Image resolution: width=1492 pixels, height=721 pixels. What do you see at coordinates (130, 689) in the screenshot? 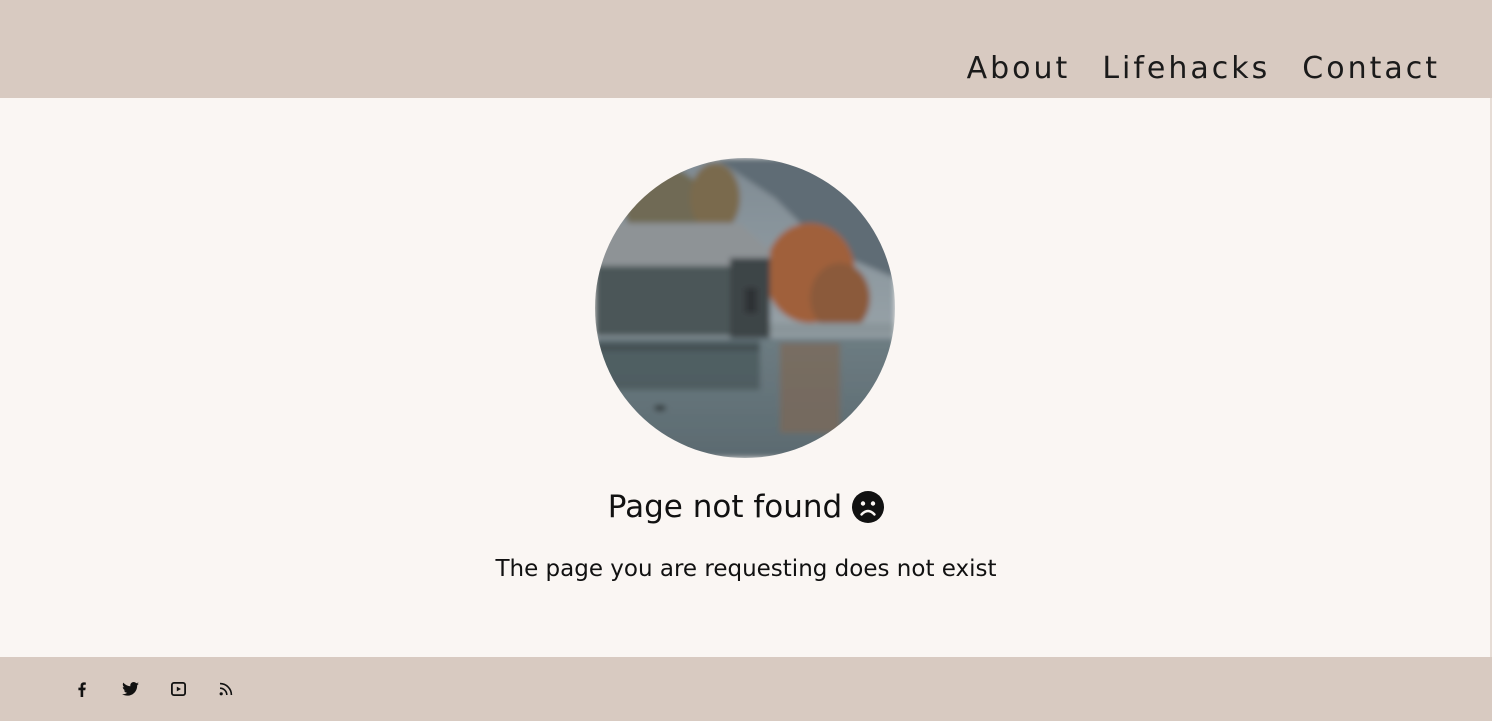
I see `twitter-icon` at bounding box center [130, 689].